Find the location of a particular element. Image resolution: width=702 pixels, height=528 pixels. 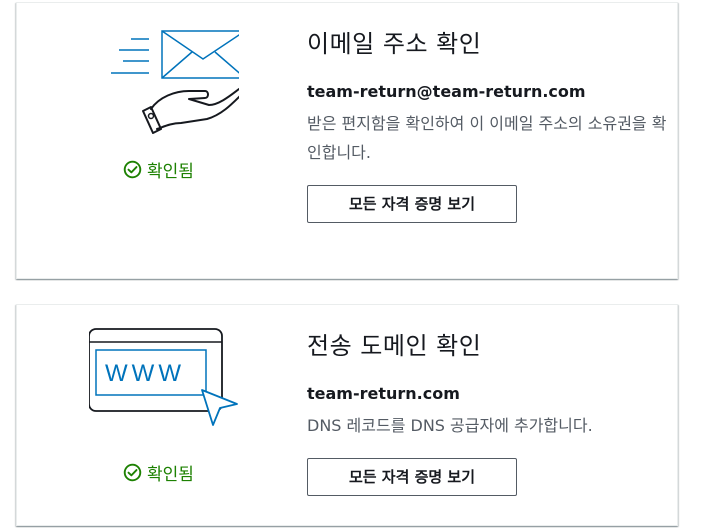

domain-identity: team-return.com is located at coordinates (383, 393).